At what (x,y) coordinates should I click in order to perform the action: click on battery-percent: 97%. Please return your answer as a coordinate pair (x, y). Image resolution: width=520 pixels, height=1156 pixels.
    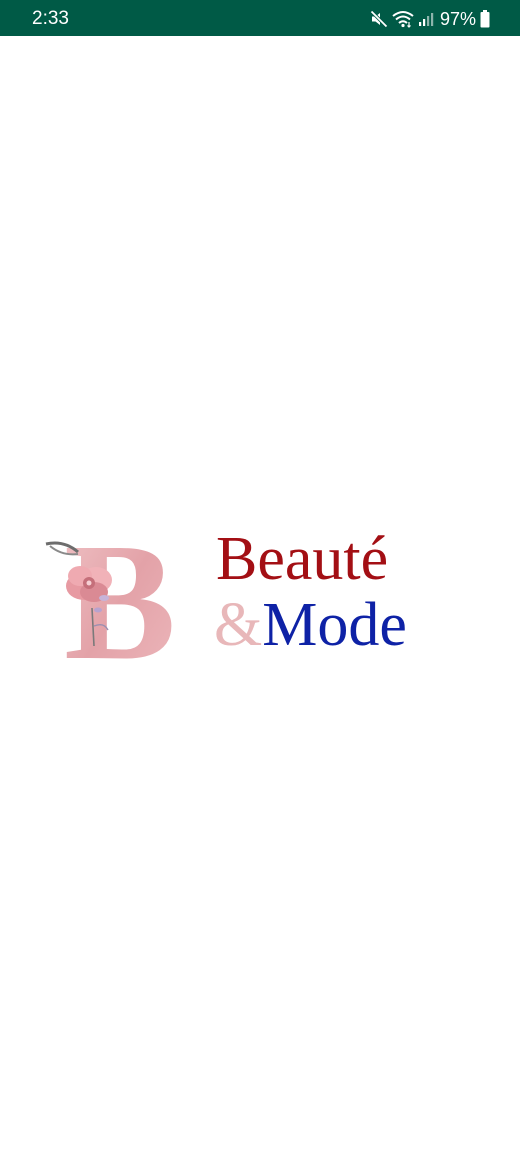
    Looking at the image, I should click on (457, 19).